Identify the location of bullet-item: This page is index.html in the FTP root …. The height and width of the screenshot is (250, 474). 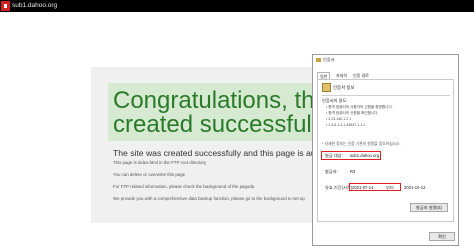
(160, 162).